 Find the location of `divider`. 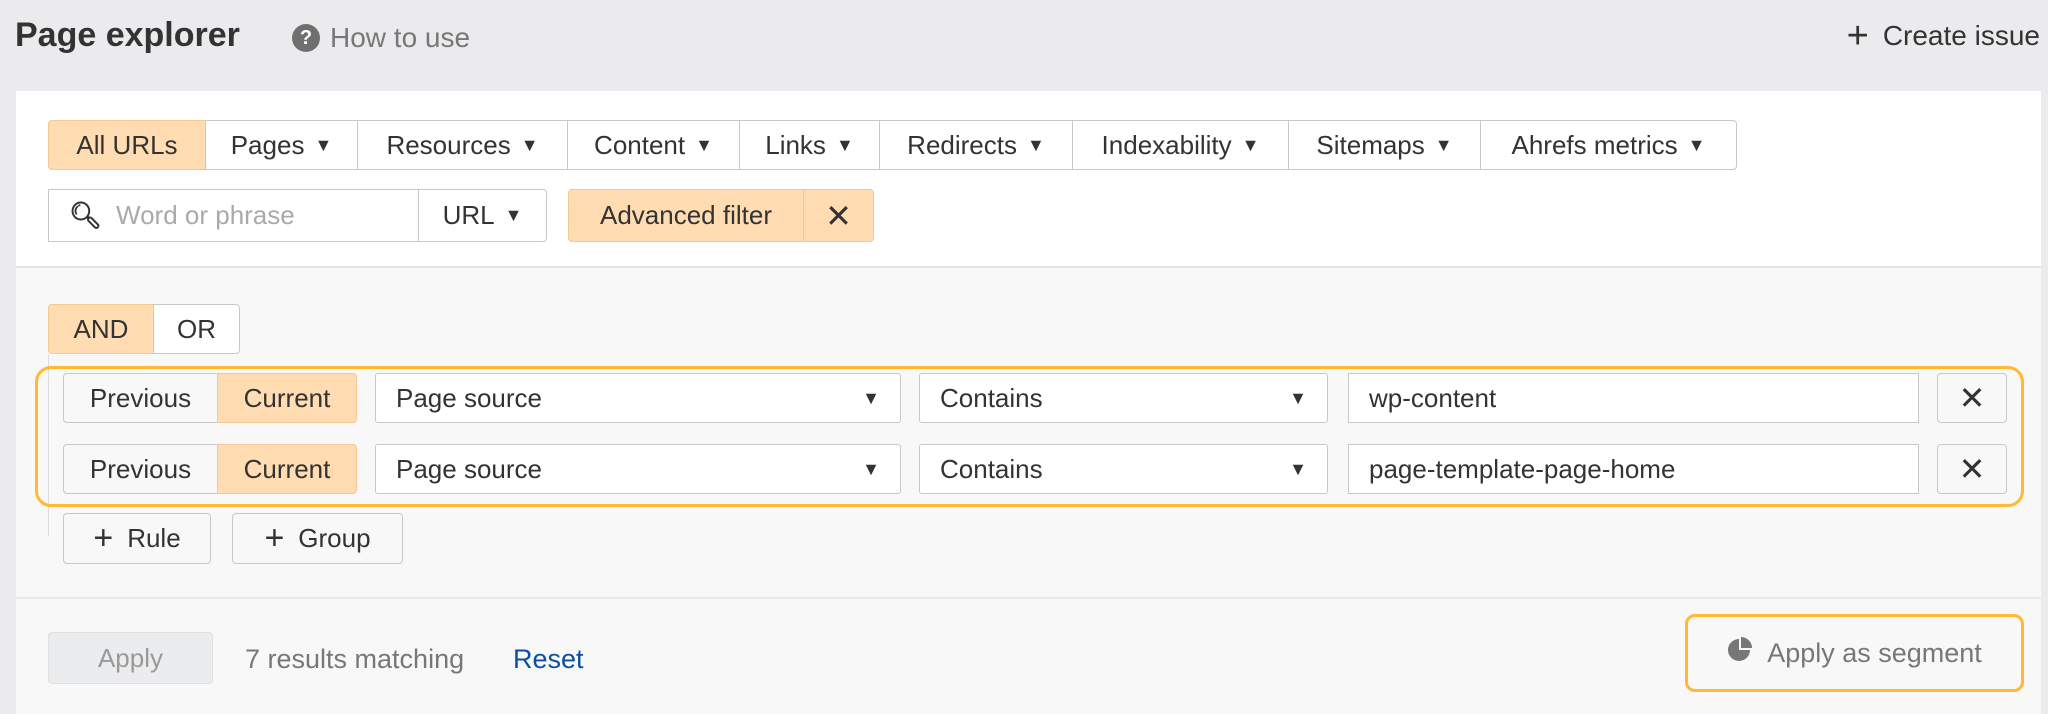

divider is located at coordinates (1028, 598).